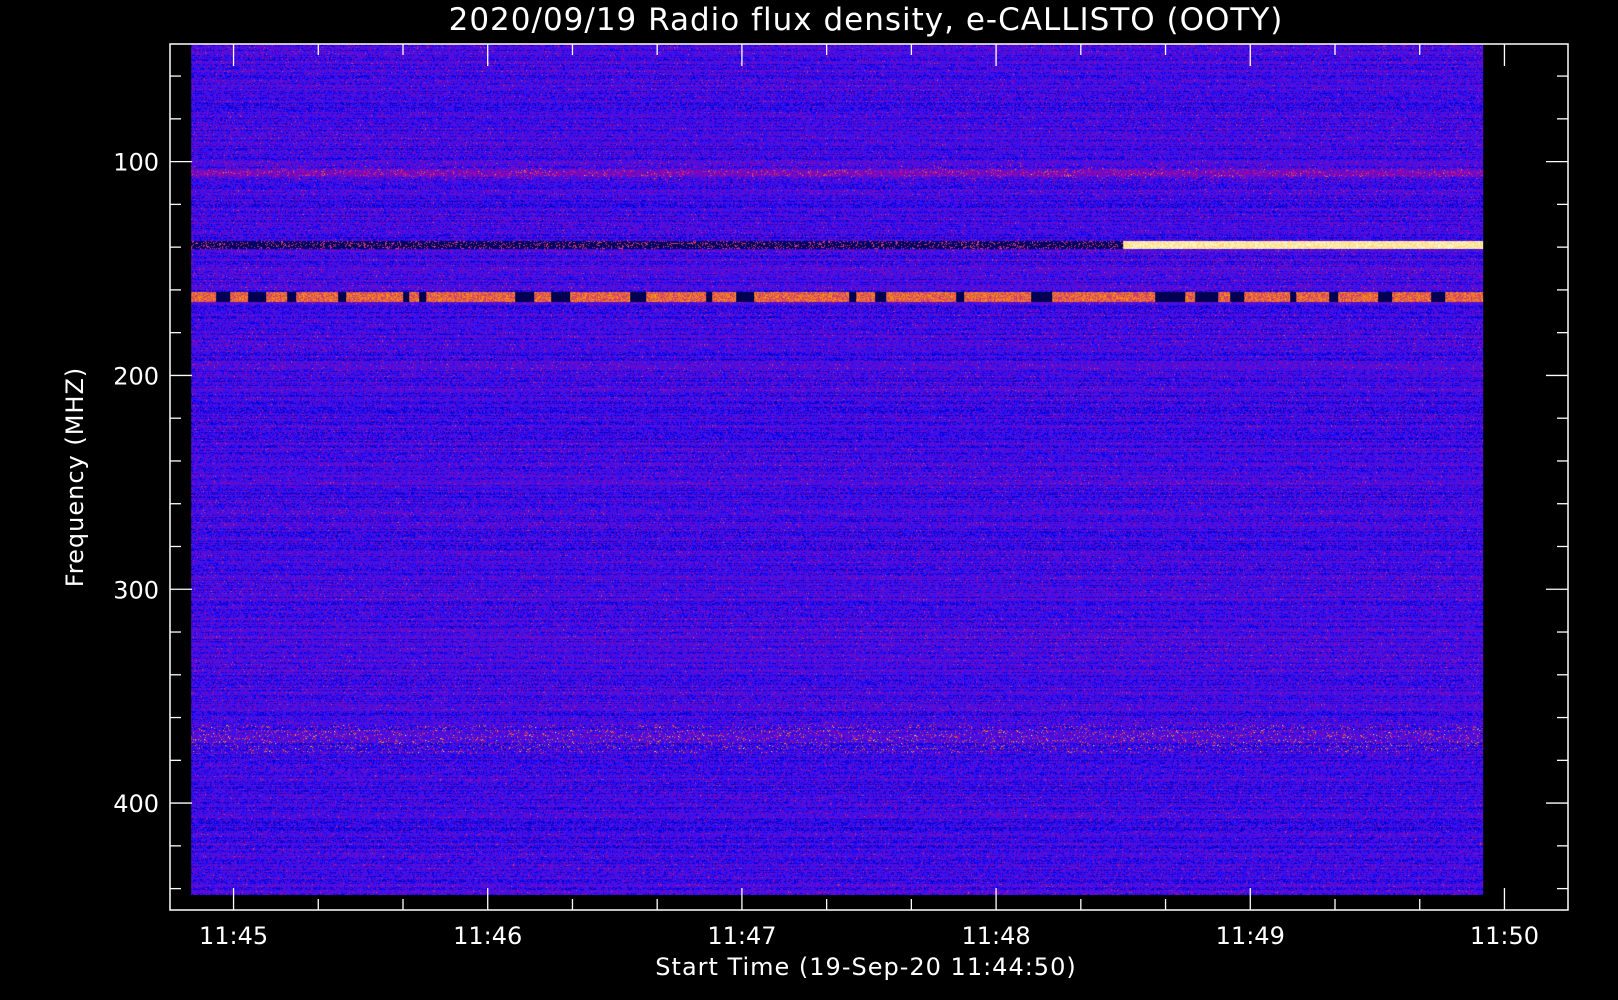  What do you see at coordinates (1250, 936) in the screenshot?
I see `x-tick-label: 11:49` at bounding box center [1250, 936].